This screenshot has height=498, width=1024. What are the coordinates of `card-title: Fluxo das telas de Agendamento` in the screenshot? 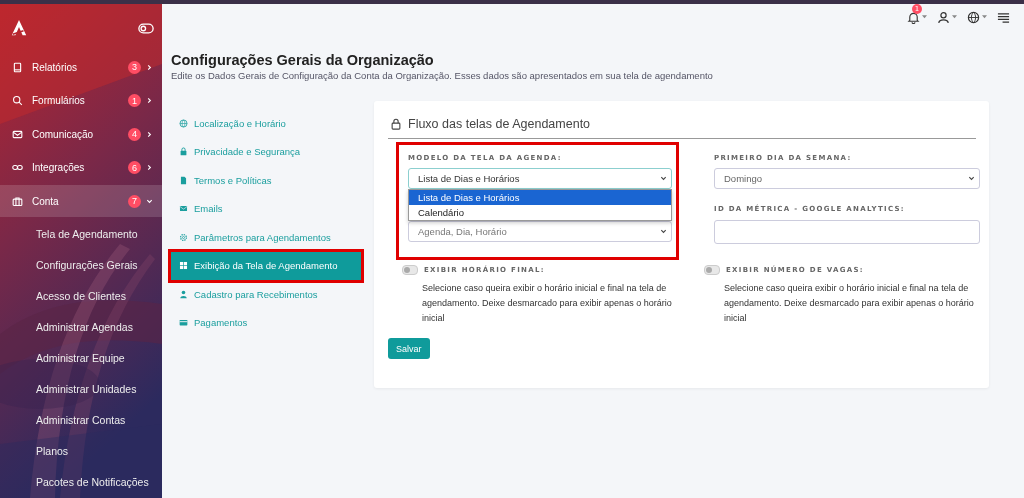 It's located at (499, 124).